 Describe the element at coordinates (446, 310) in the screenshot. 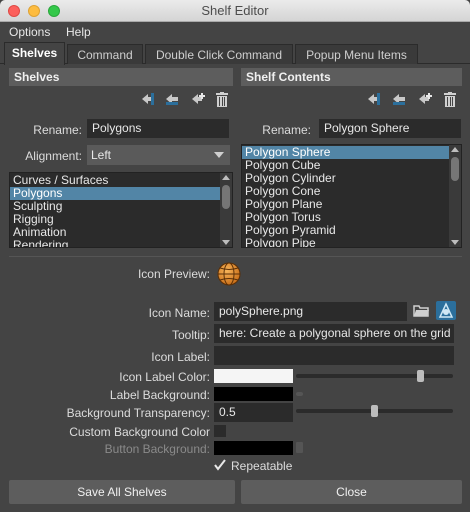

I see `browse-icon-button` at that location.